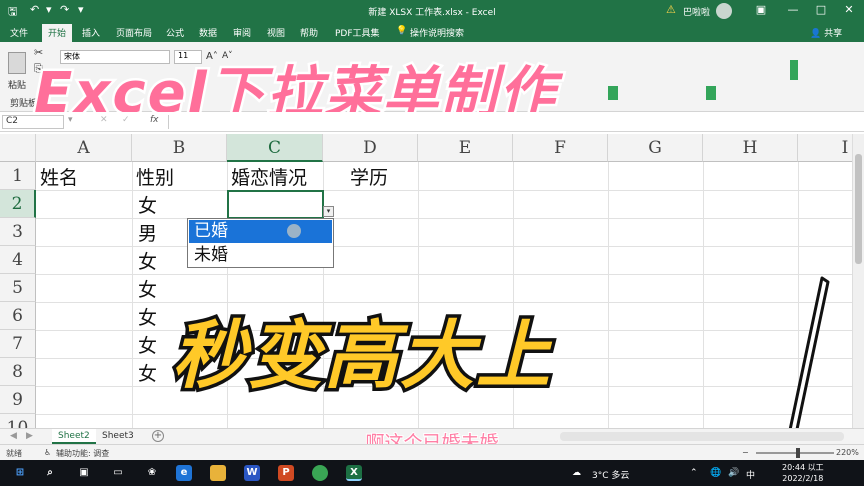 This screenshot has width=864, height=486. What do you see at coordinates (18, 148) in the screenshot?
I see `select-all-corner` at bounding box center [18, 148].